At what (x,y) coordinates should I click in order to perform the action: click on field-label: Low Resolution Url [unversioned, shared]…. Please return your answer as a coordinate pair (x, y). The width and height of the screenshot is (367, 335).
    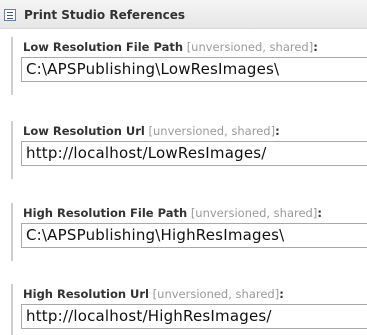
    Looking at the image, I should click on (151, 131).